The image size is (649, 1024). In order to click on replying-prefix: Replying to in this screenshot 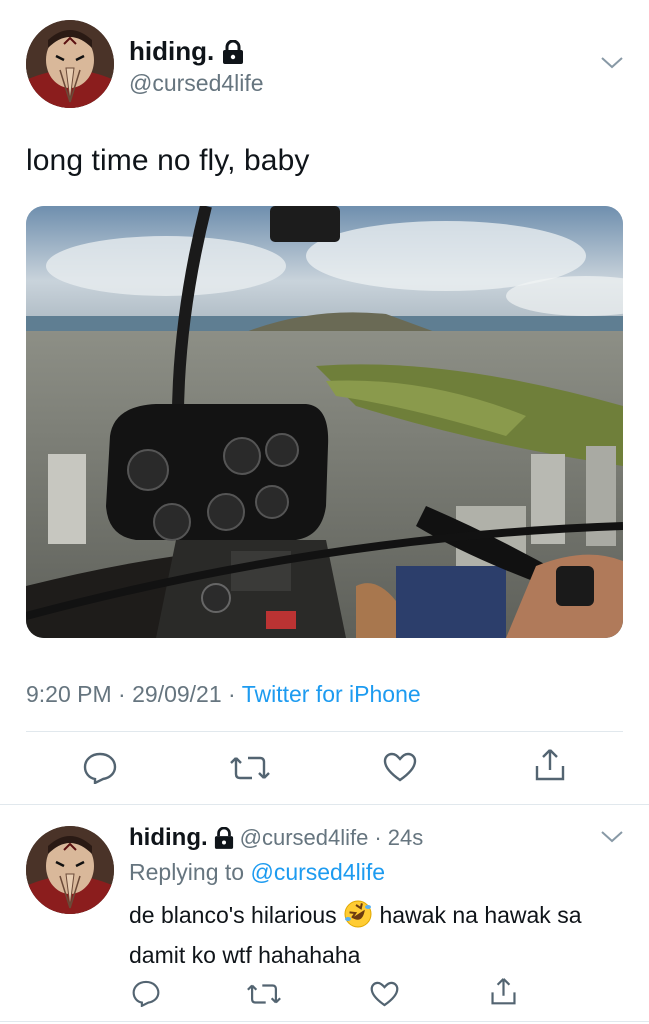, I will do `click(187, 872)`.